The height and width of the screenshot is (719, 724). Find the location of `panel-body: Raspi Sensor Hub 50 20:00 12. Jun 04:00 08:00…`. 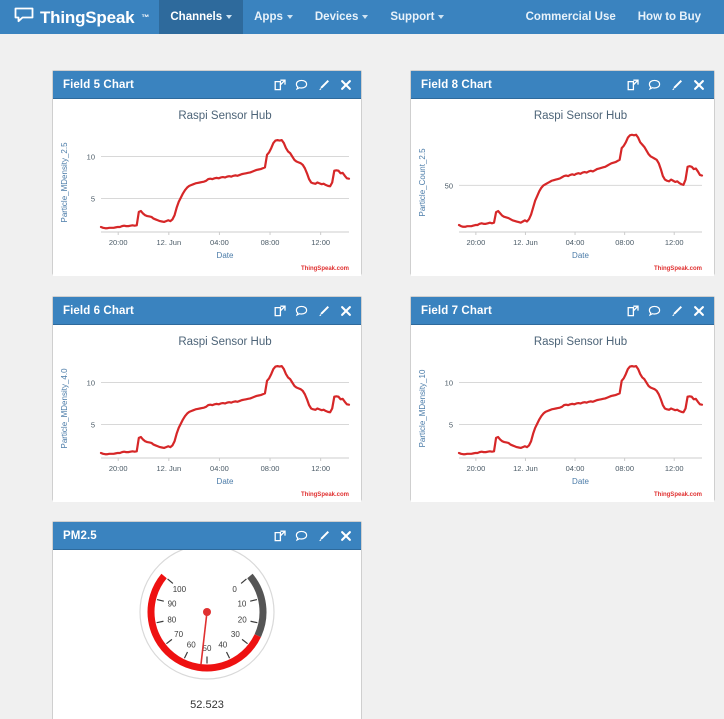

panel-body: Raspi Sensor Hub 50 20:00 12. Jun 04:00 08:00… is located at coordinates (562, 187).